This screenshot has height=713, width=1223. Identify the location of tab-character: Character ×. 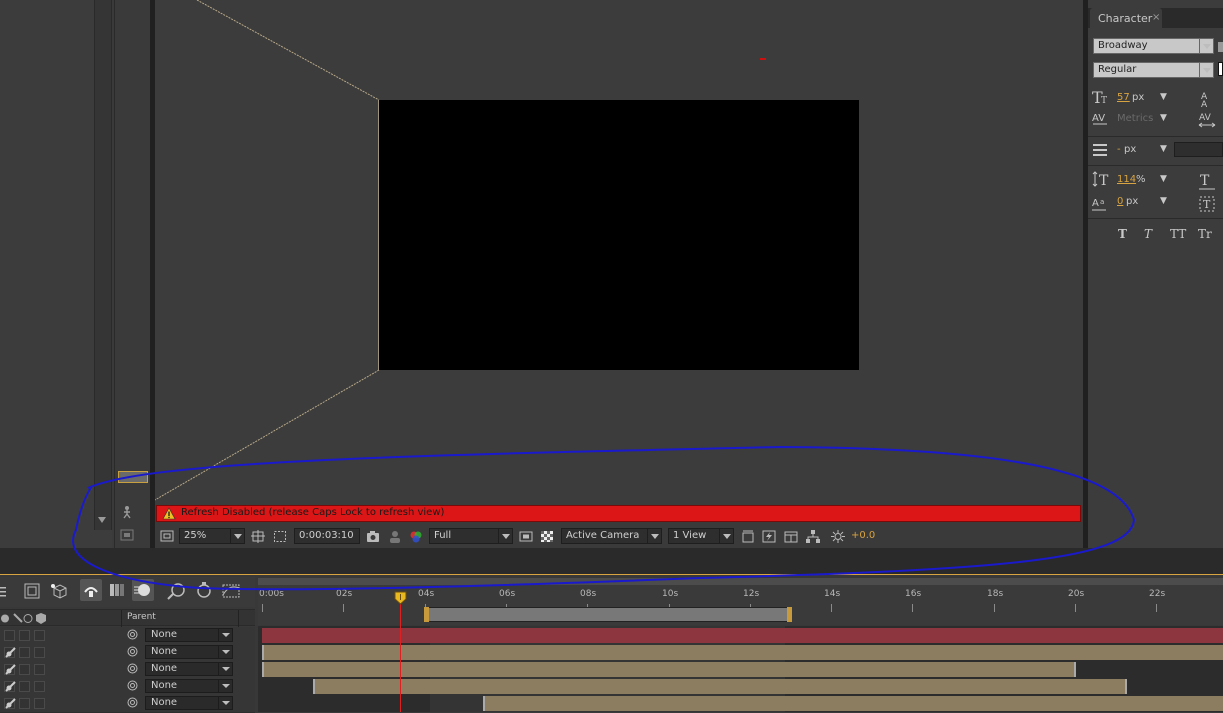
(1126, 18).